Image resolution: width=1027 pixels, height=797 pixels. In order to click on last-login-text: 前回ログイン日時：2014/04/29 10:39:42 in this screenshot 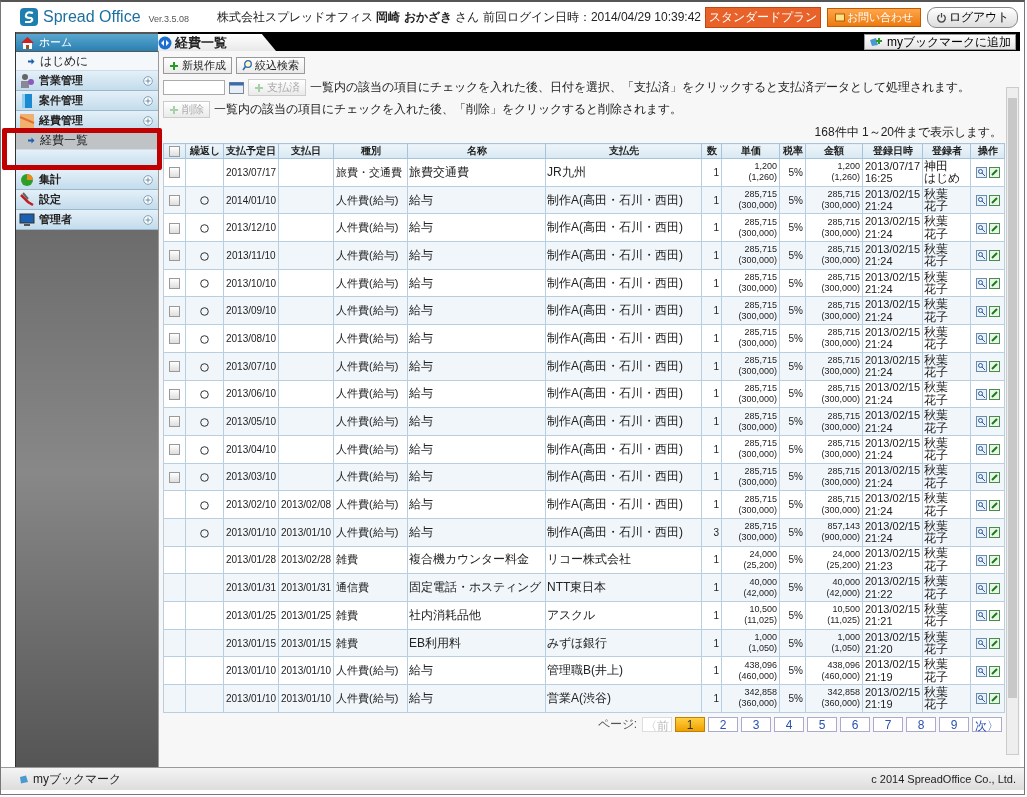, I will do `click(591, 17)`.